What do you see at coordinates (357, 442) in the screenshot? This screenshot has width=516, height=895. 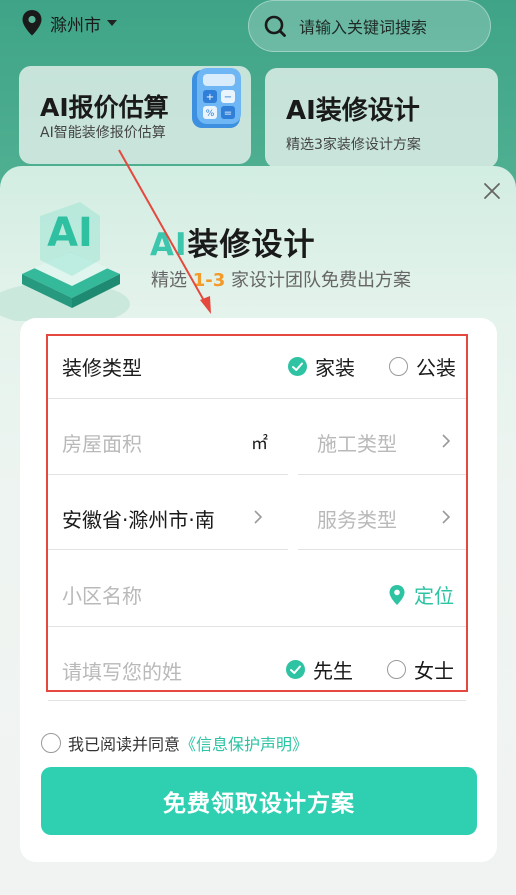 I see `construction-type-select: 施工类型` at bounding box center [357, 442].